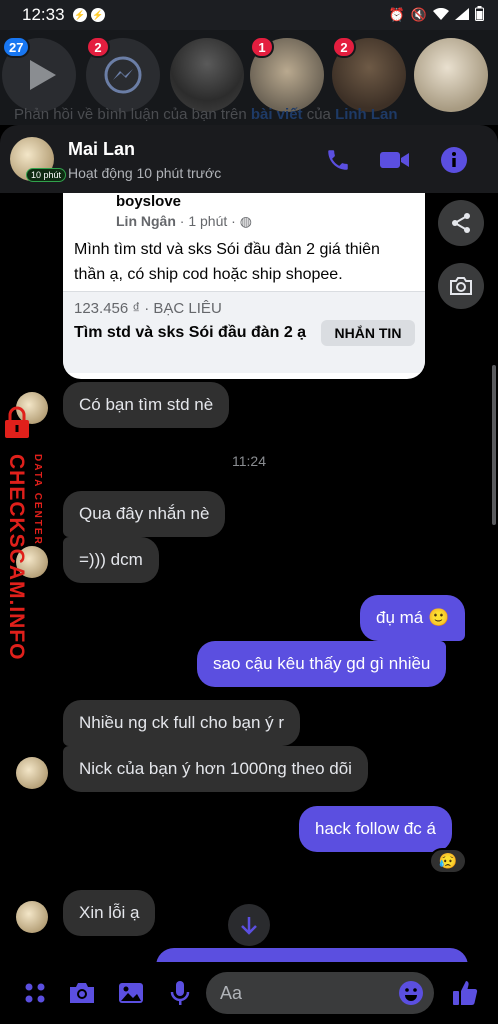 This screenshot has width=498, height=1024. What do you see at coordinates (413, 618) in the screenshot?
I see `message-bubble-sent: đụ má 🙂` at bounding box center [413, 618].